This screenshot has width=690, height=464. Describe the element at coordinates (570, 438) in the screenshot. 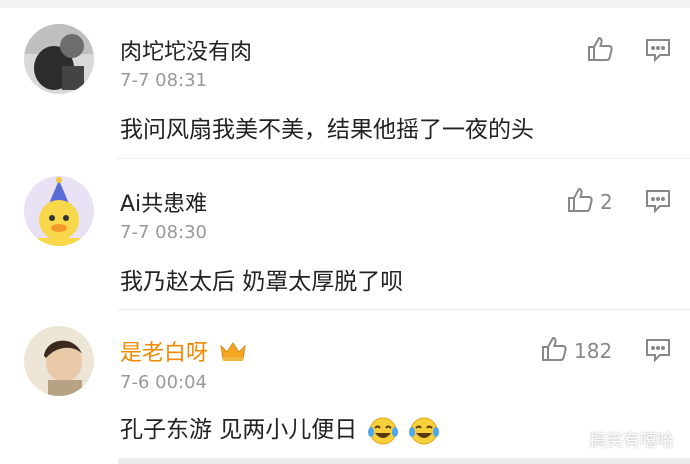

I see `wechat-logo-icon` at that location.